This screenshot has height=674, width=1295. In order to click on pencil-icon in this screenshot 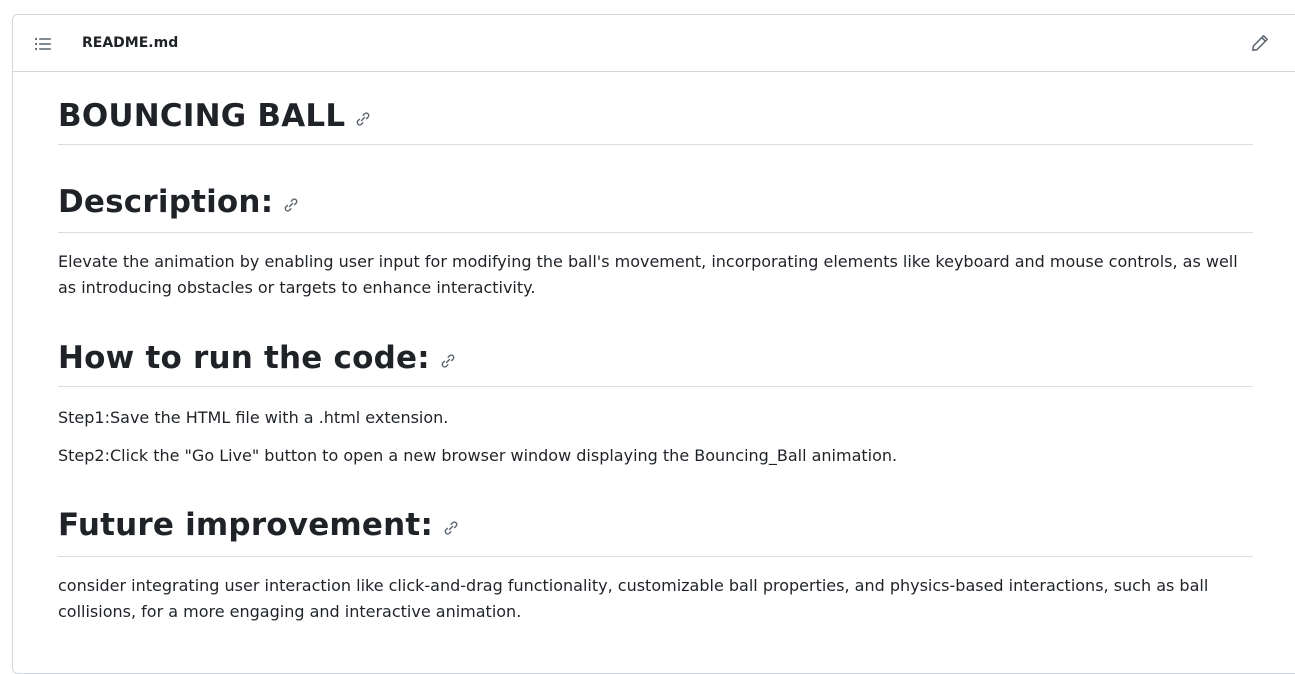, I will do `click(1260, 43)`.